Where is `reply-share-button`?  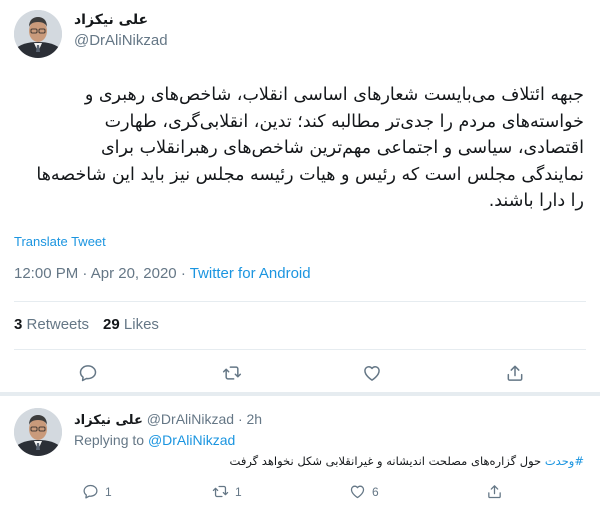
reply-share-button is located at coordinates (494, 491).